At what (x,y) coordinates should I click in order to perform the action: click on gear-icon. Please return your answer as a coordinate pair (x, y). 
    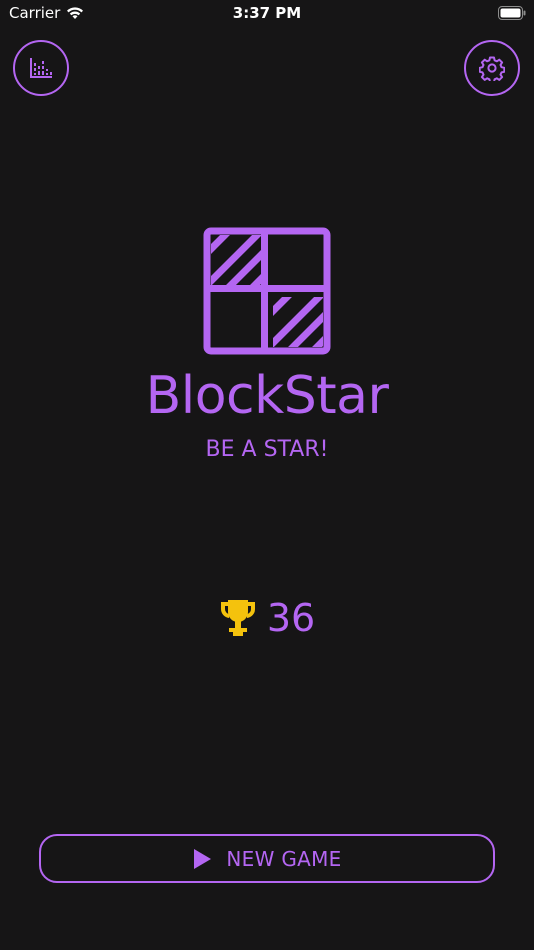
    Looking at the image, I should click on (492, 68).